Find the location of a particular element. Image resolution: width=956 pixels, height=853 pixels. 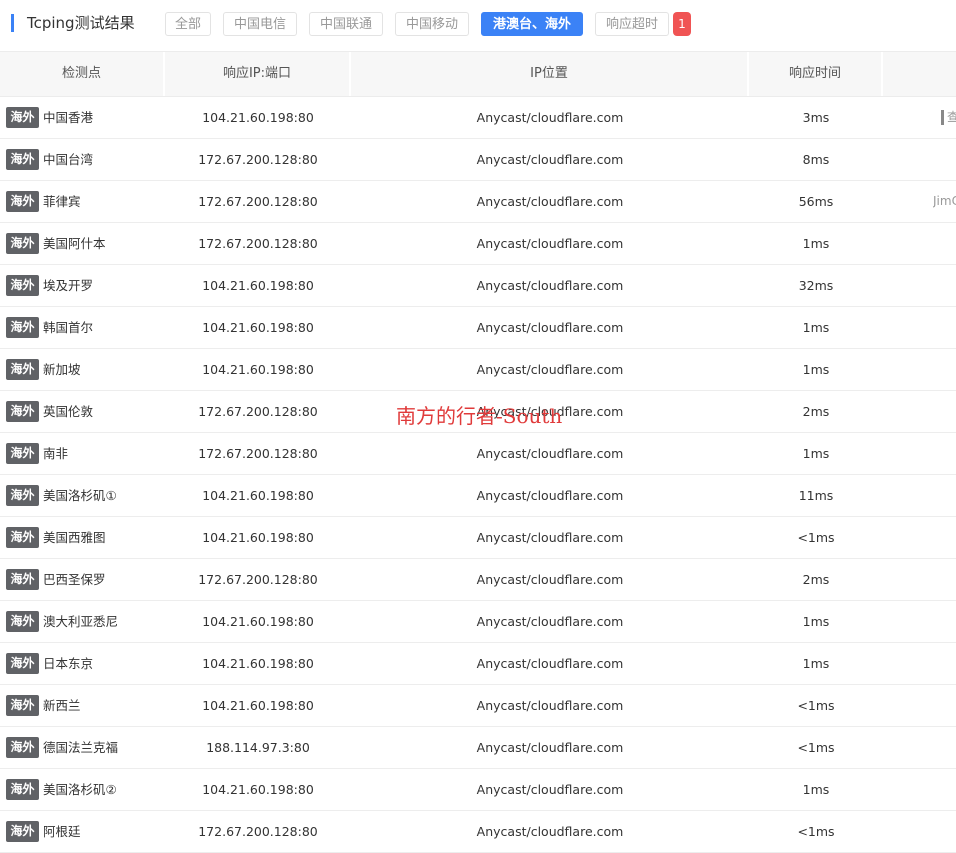

filter-telecom-button: 中国电信 is located at coordinates (260, 24).